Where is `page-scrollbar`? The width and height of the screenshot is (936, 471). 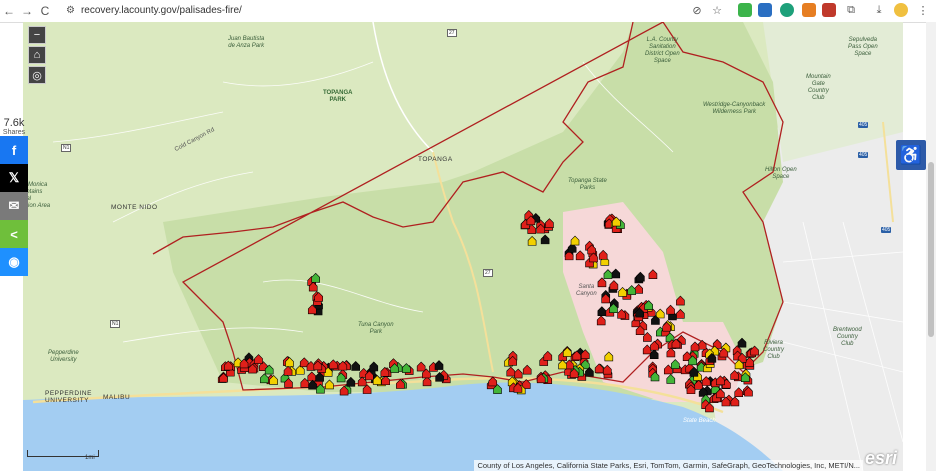 page-scrollbar is located at coordinates (931, 246).